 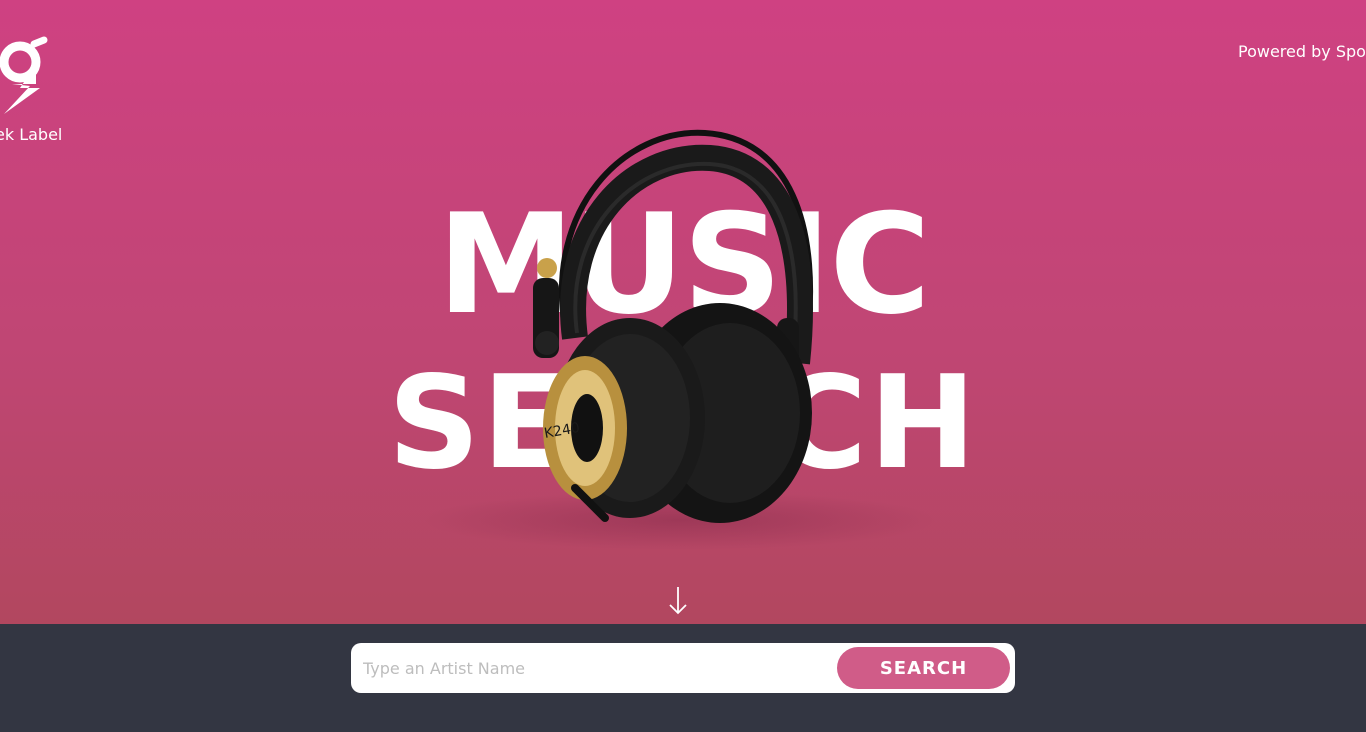 What do you see at coordinates (923, 668) in the screenshot?
I see `search-button: SEARCH` at bounding box center [923, 668].